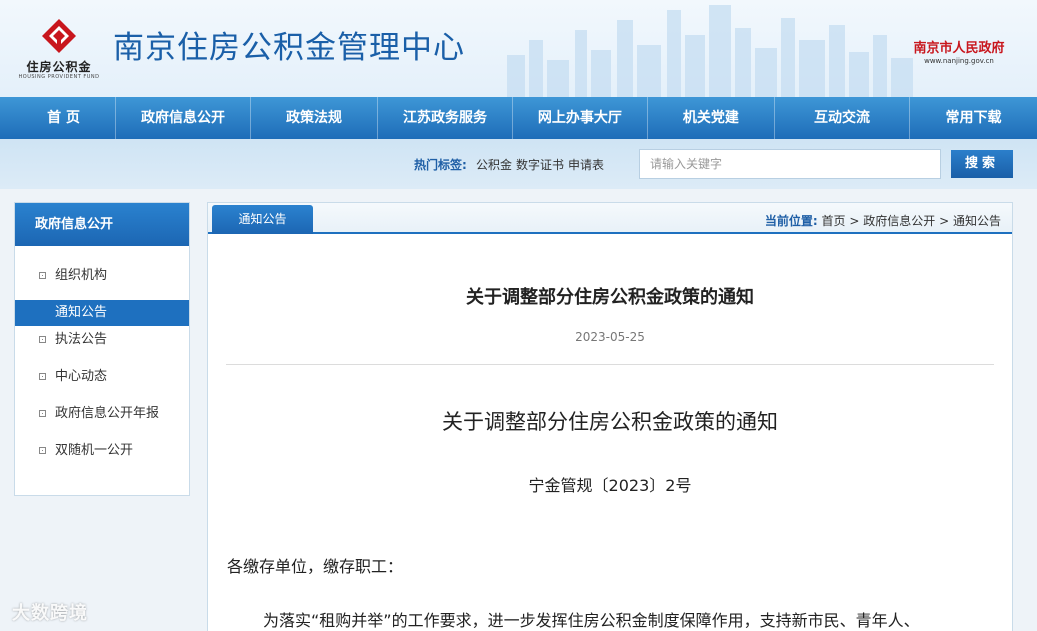 This screenshot has width=1037, height=631. What do you see at coordinates (102, 224) in the screenshot?
I see `sidebar-title: 政府信息公开` at bounding box center [102, 224].